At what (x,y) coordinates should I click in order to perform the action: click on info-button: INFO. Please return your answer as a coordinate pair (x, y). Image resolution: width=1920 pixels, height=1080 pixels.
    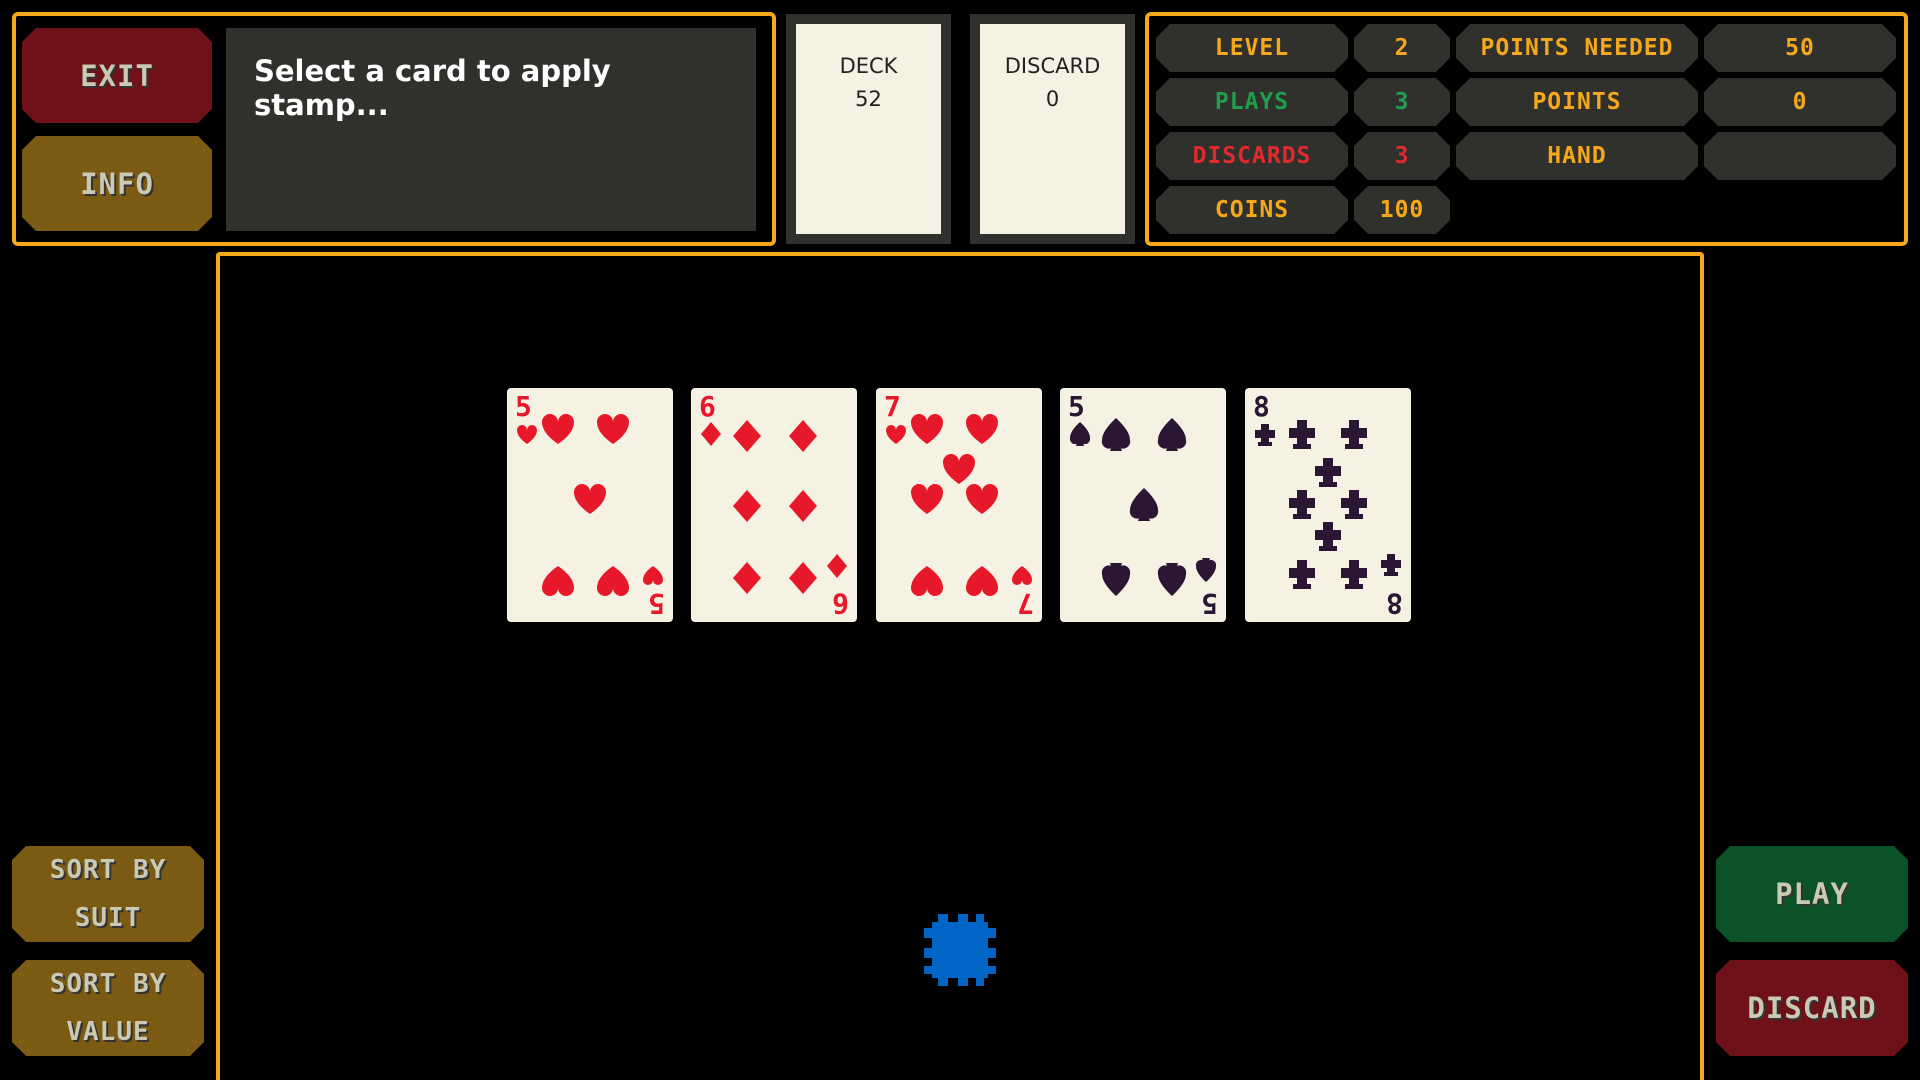
    Looking at the image, I should click on (117, 183).